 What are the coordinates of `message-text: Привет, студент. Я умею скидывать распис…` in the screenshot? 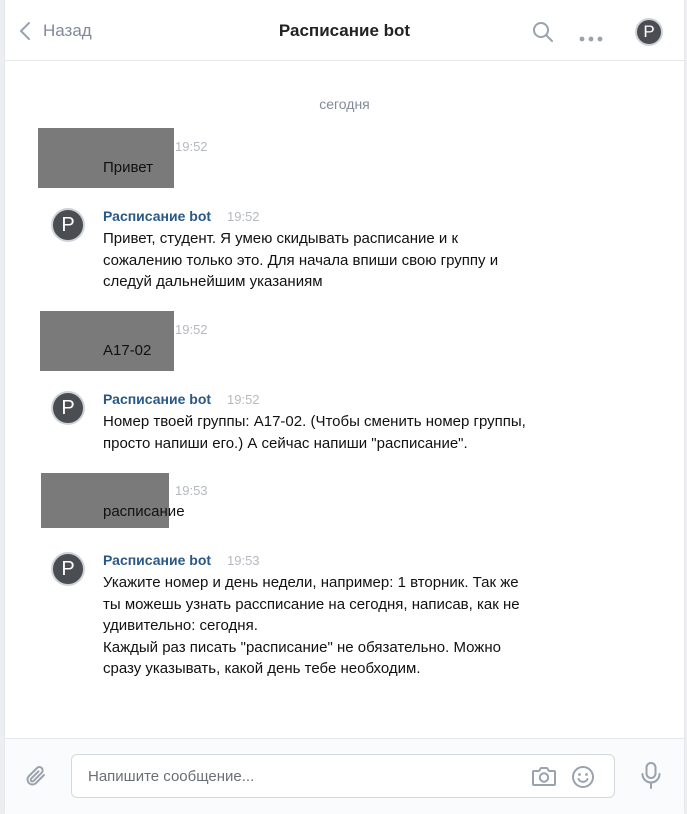 It's located at (300, 260).